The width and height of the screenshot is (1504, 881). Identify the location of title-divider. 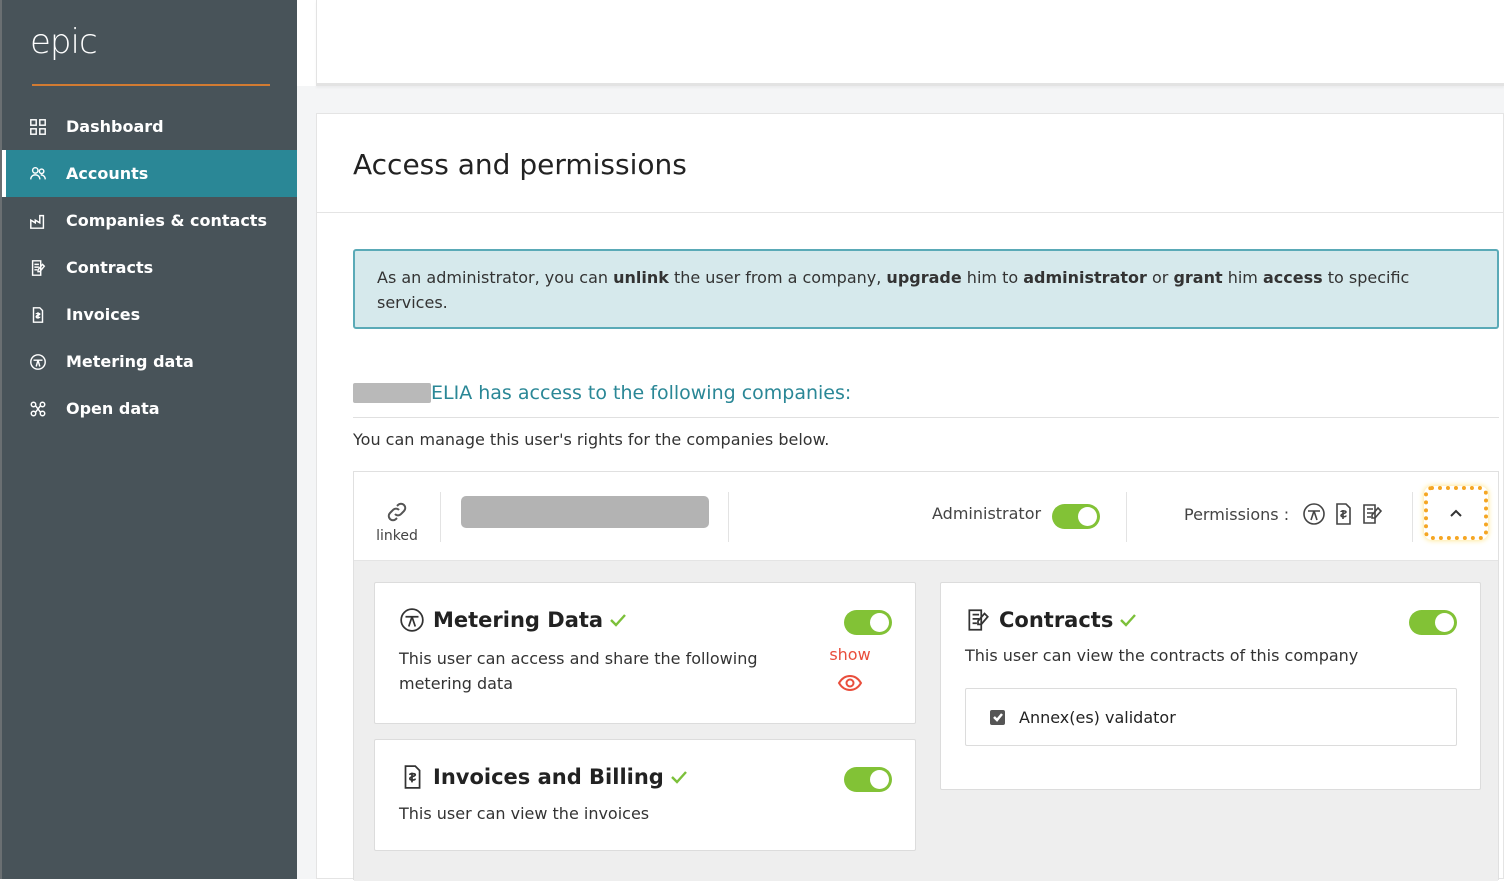
(910, 212).